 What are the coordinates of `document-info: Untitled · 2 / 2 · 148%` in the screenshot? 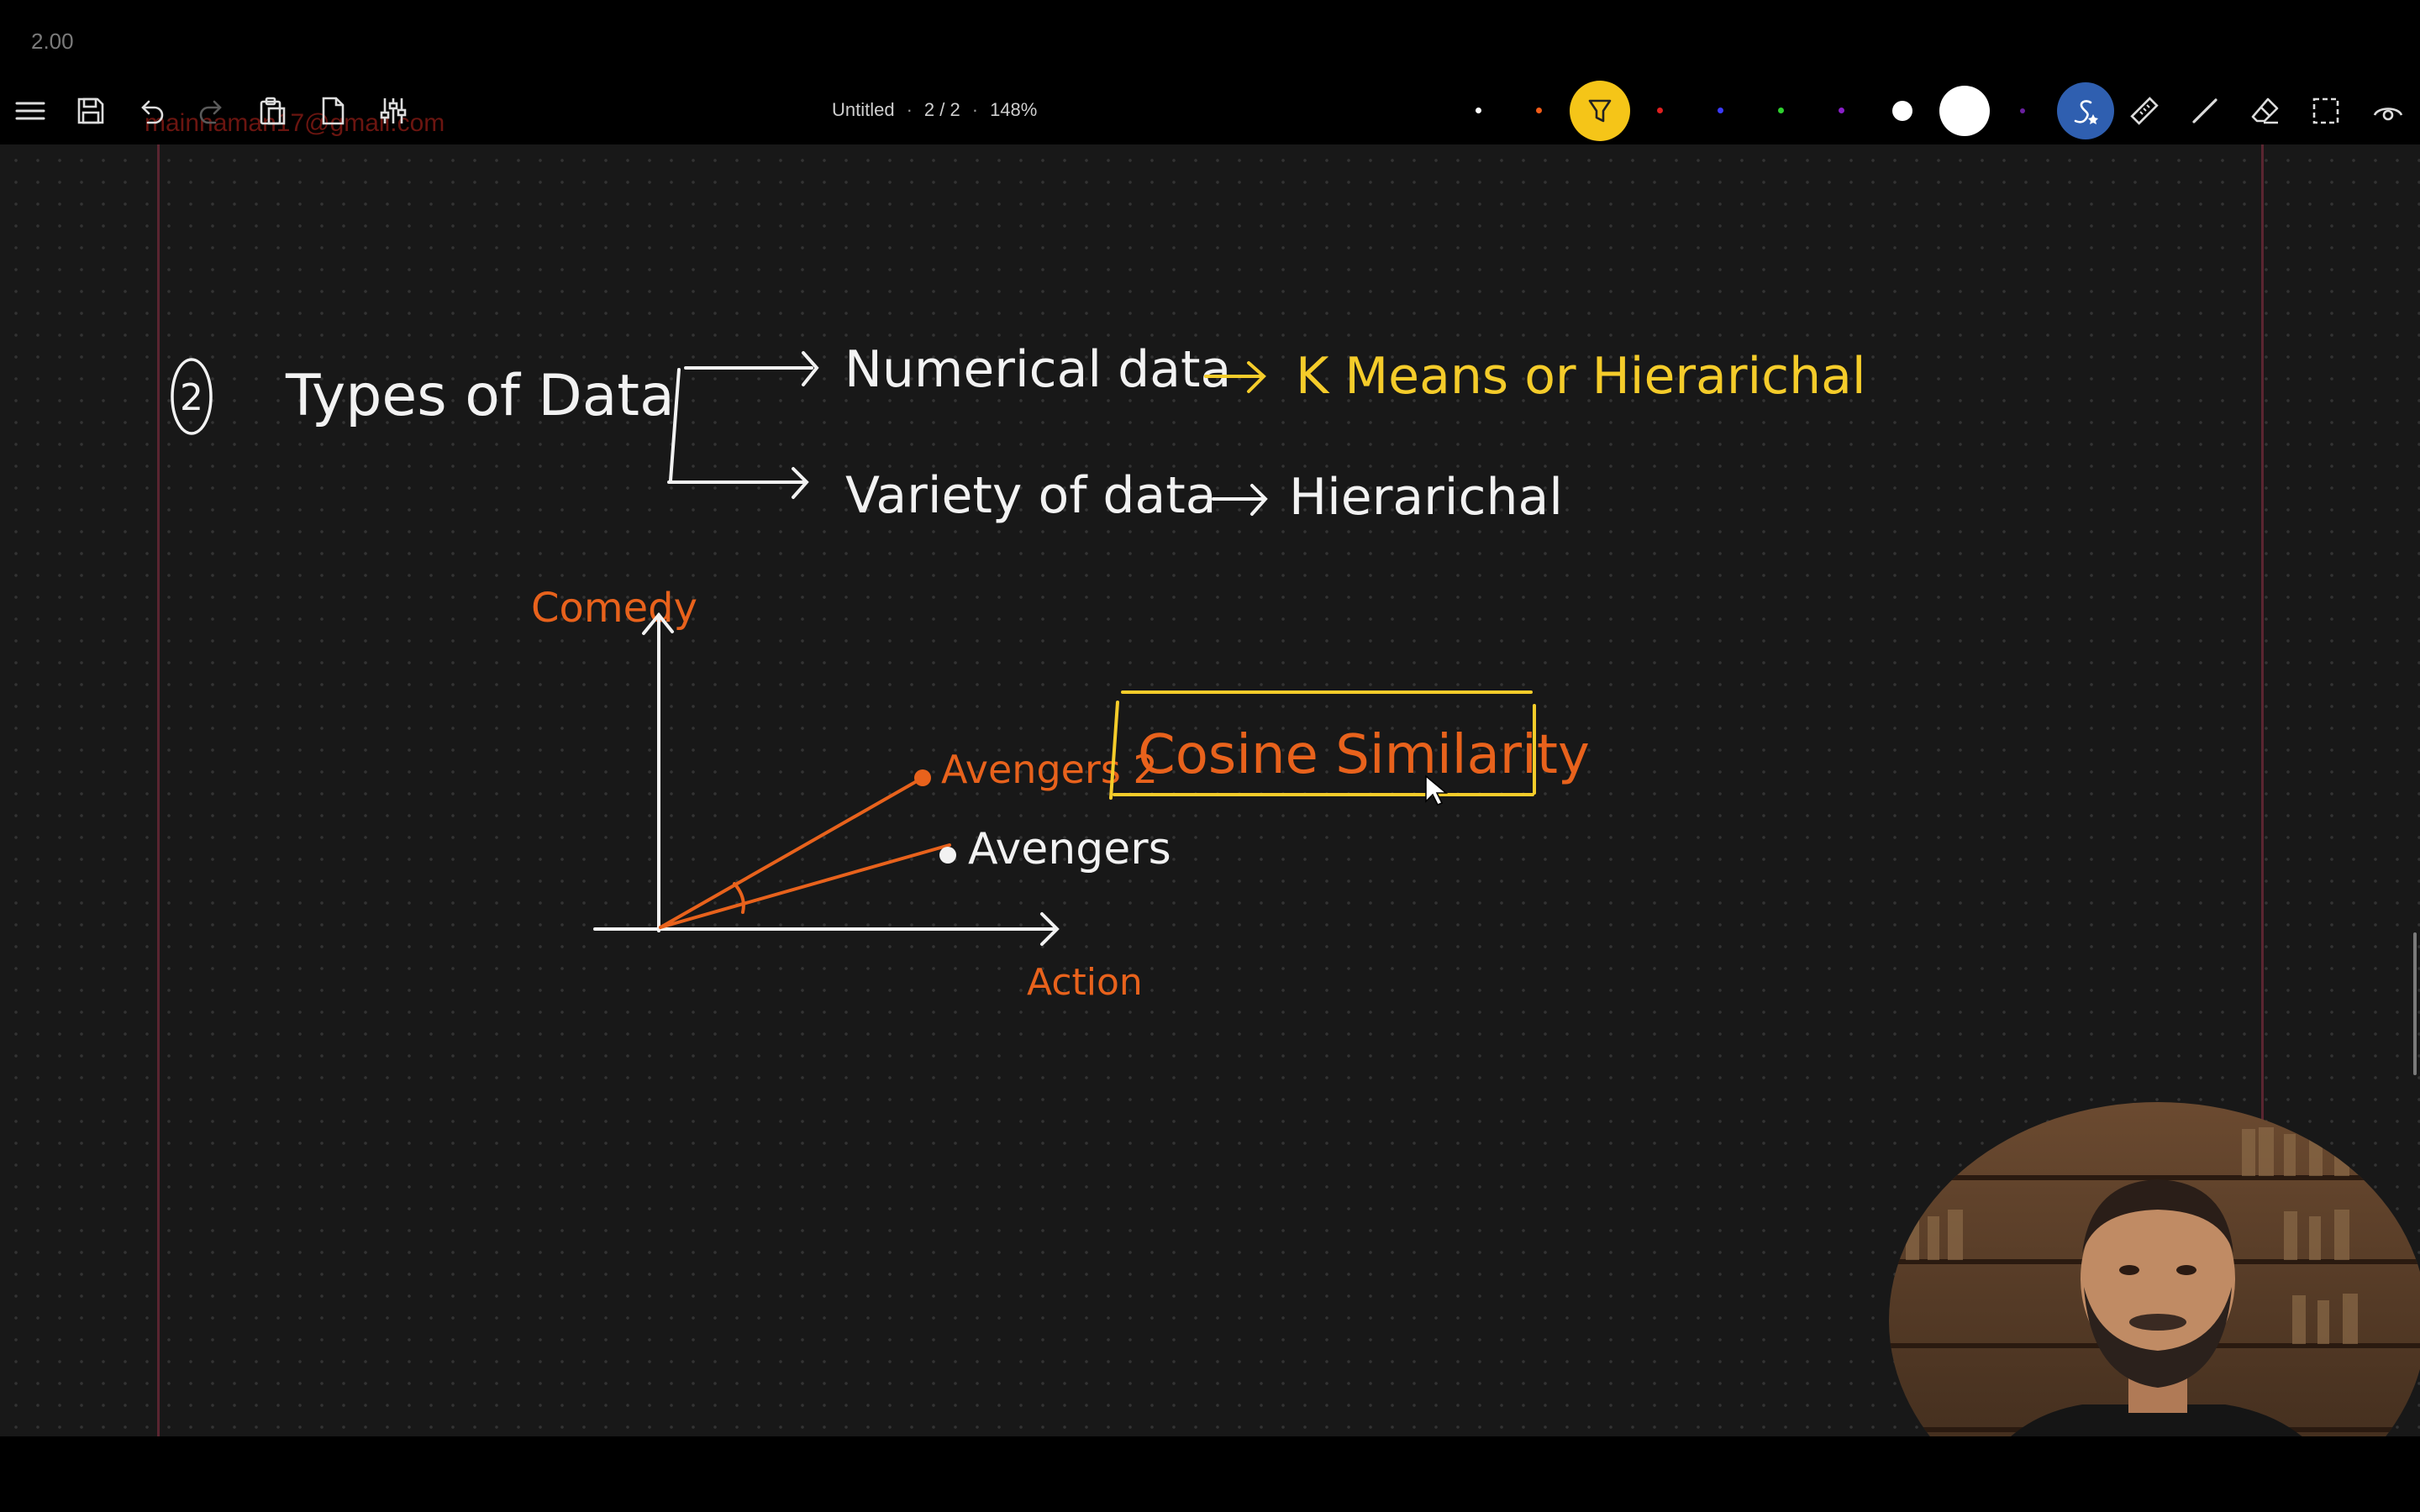 It's located at (935, 109).